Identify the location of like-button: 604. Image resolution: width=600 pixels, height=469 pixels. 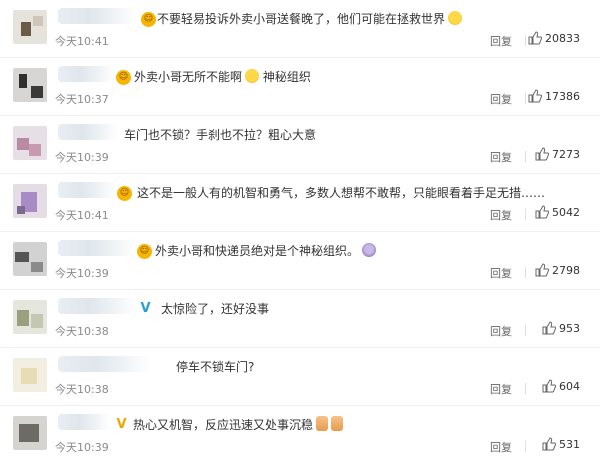
(561, 386).